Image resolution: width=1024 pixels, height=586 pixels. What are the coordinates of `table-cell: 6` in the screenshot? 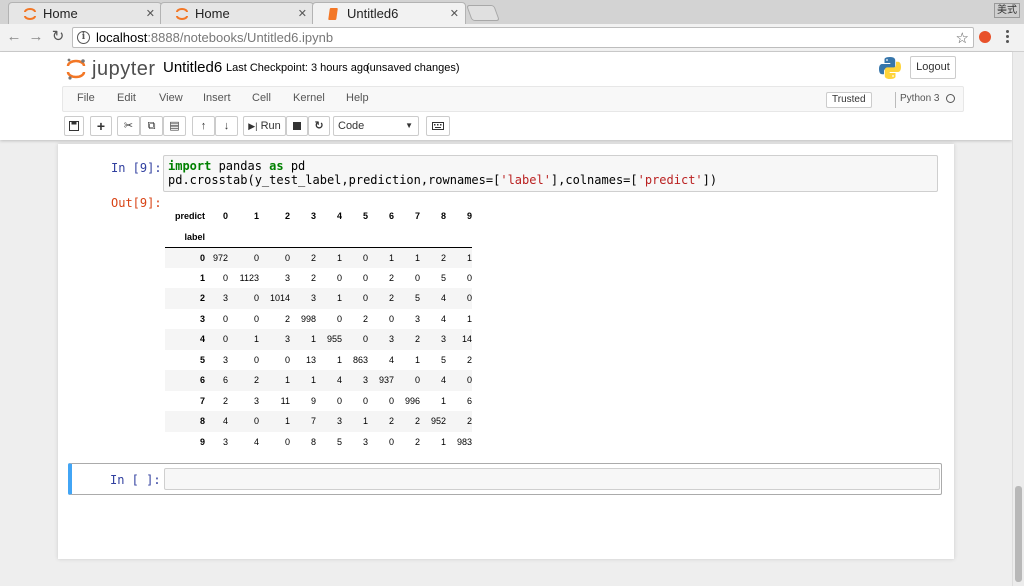 It's located at (225, 380).